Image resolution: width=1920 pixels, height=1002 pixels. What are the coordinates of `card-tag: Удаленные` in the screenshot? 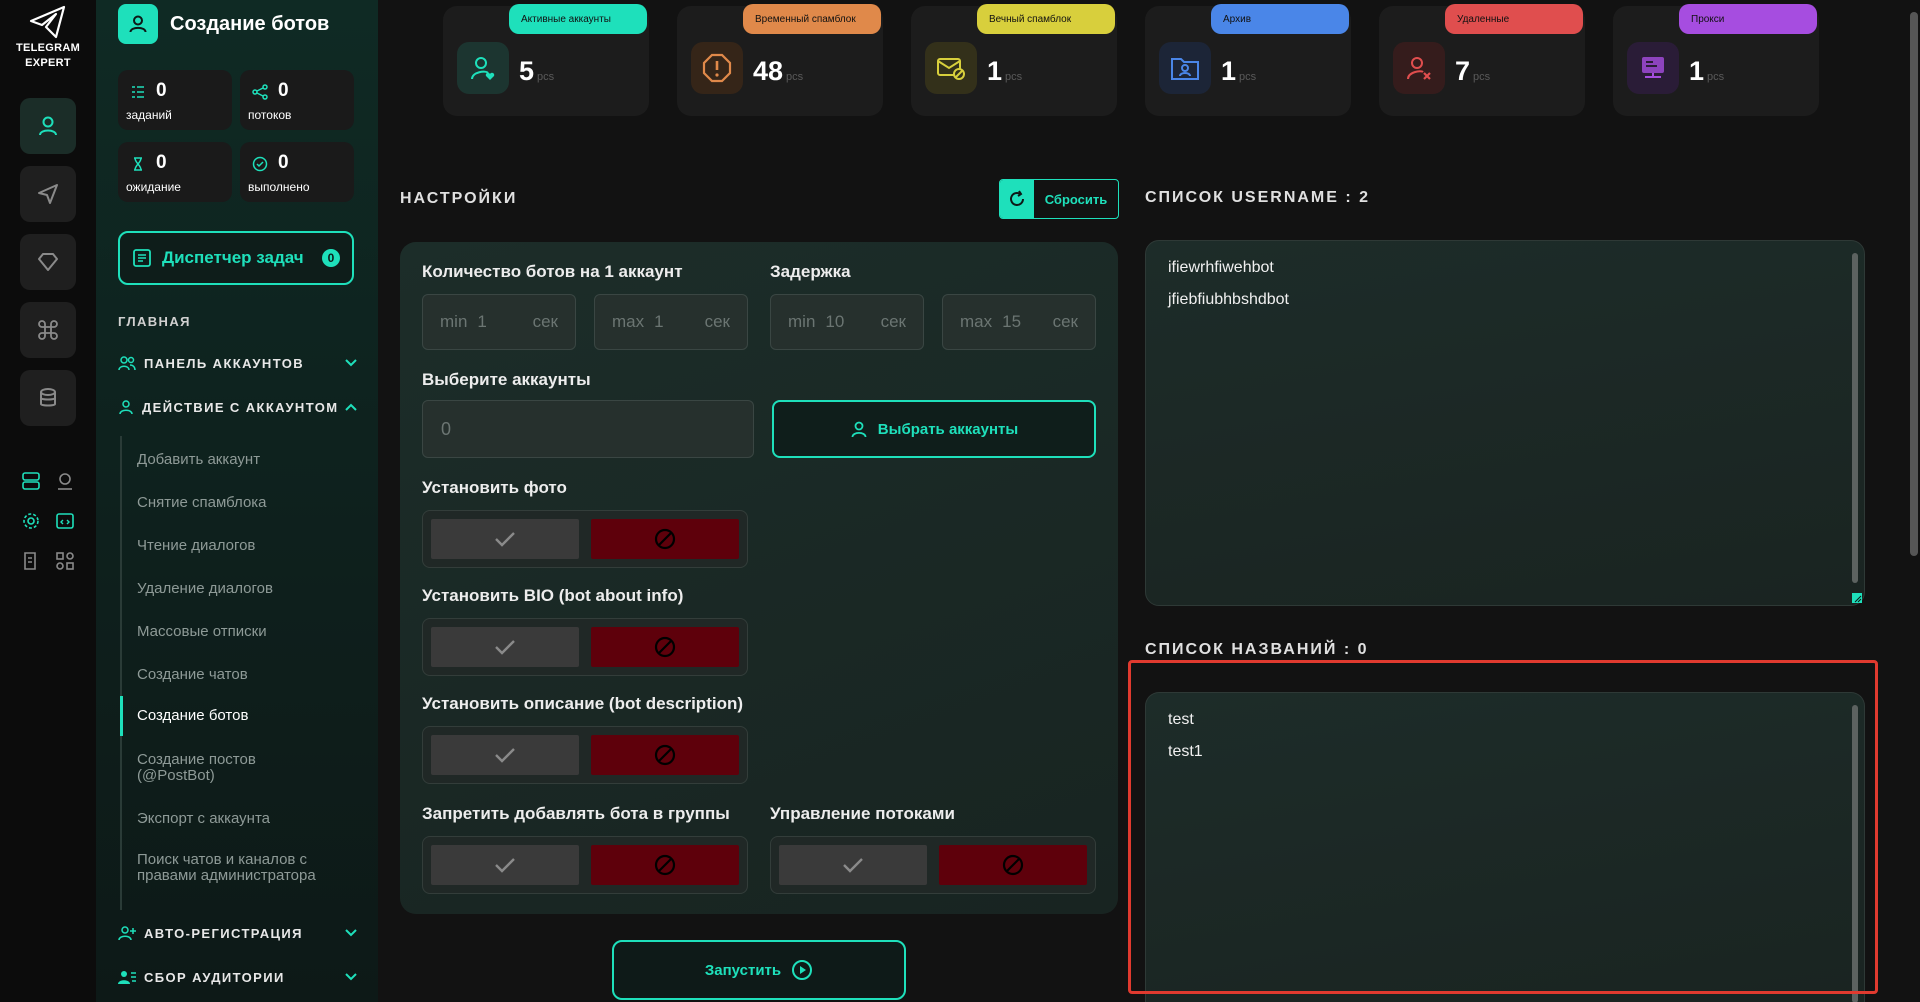 It's located at (1514, 19).